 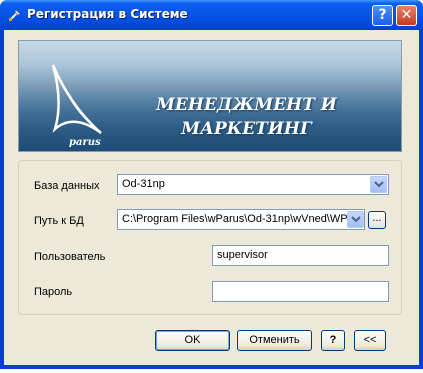 I want to click on collapse-button: <<, so click(x=370, y=340).